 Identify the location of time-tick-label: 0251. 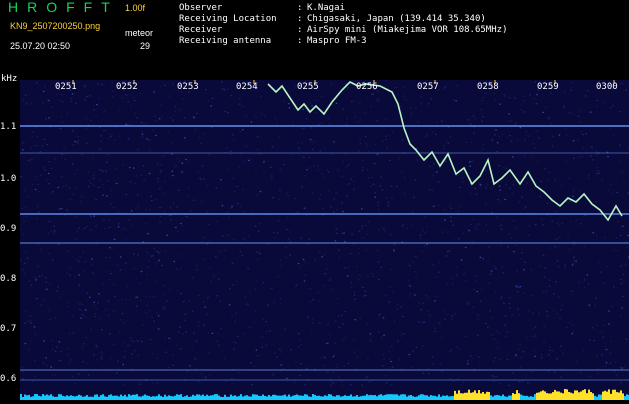
(66, 87).